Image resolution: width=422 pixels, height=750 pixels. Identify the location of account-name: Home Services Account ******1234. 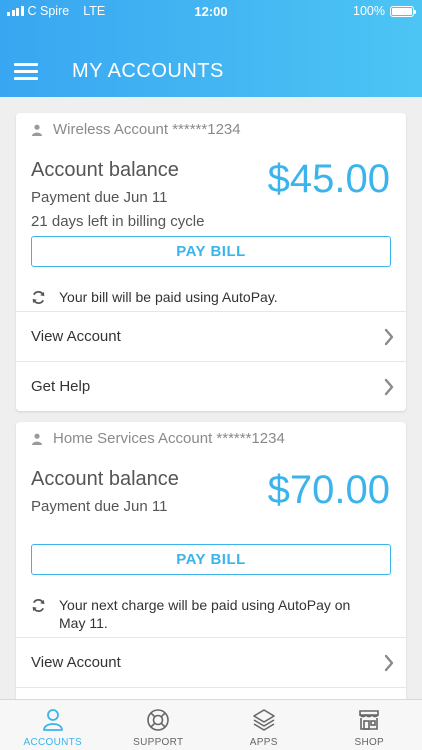
(169, 438).